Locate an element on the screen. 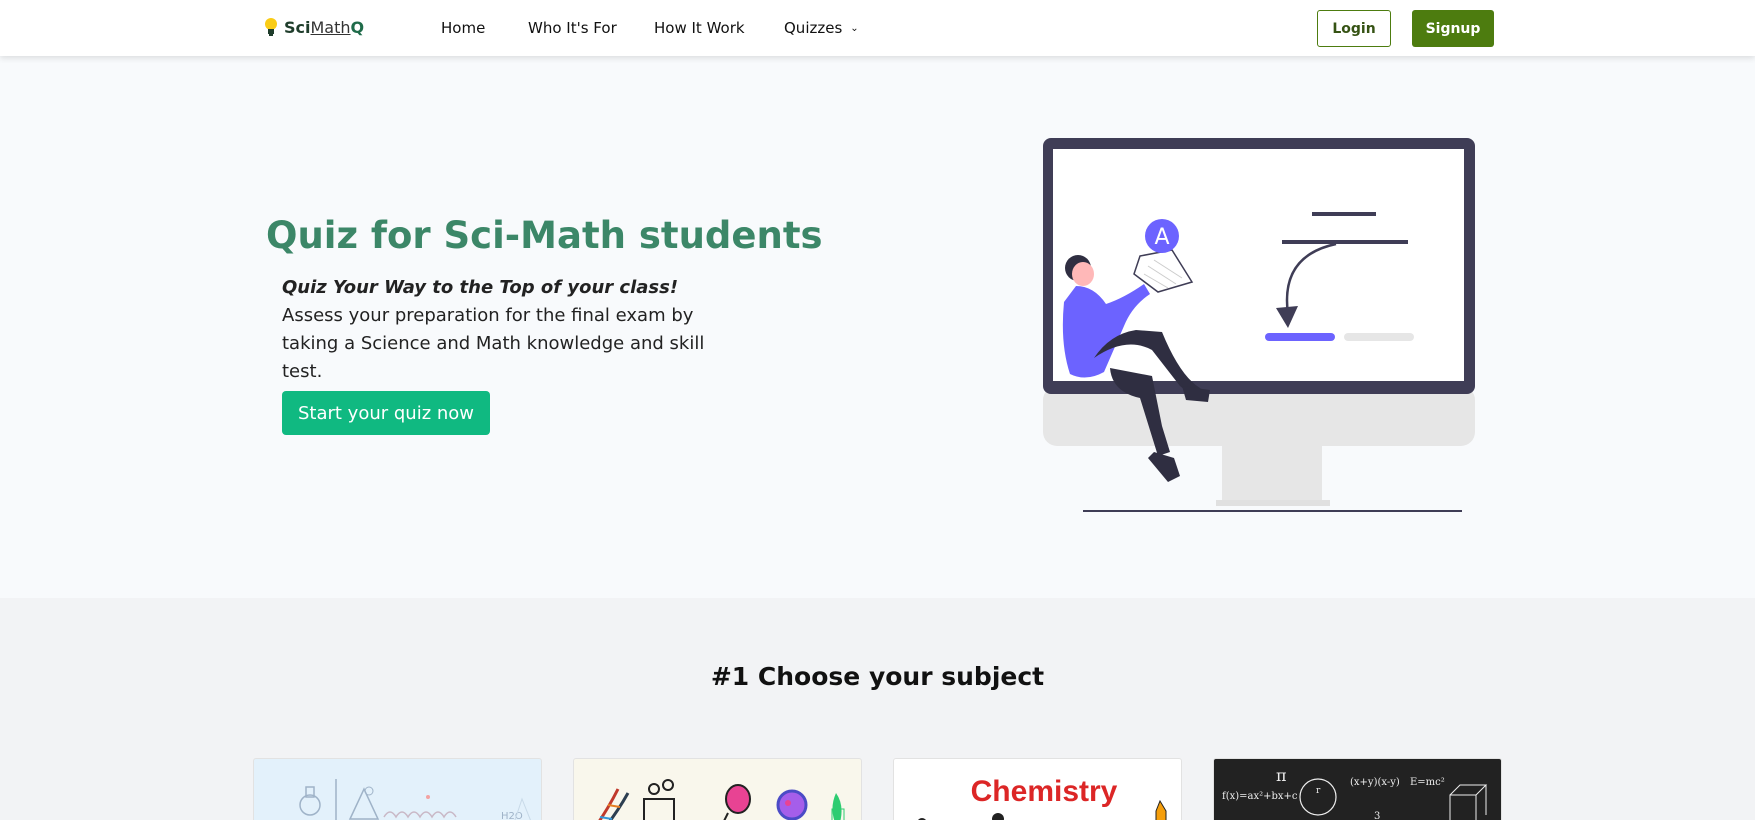 This screenshot has width=1755, height=820. svg-text: 3 is located at coordinates (1377, 815).